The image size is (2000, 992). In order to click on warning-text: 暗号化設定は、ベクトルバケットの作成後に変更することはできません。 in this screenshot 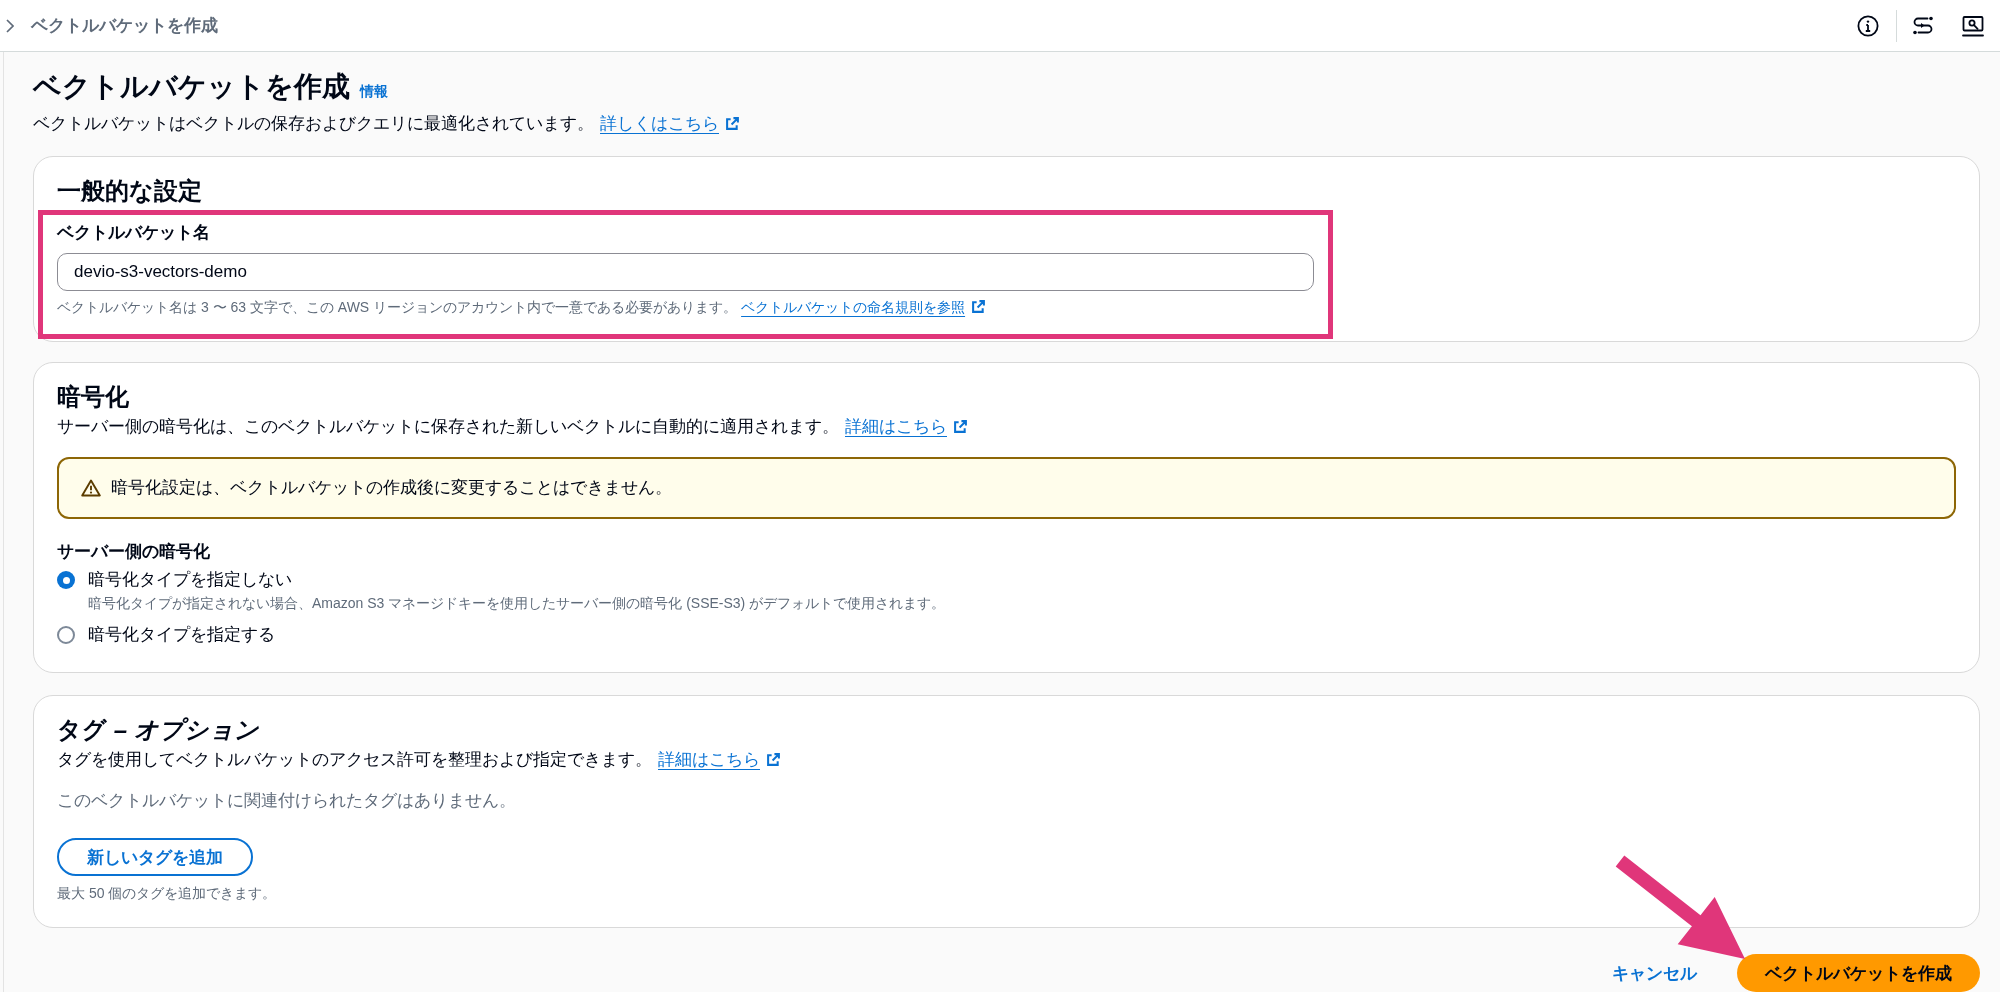, I will do `click(391, 488)`.